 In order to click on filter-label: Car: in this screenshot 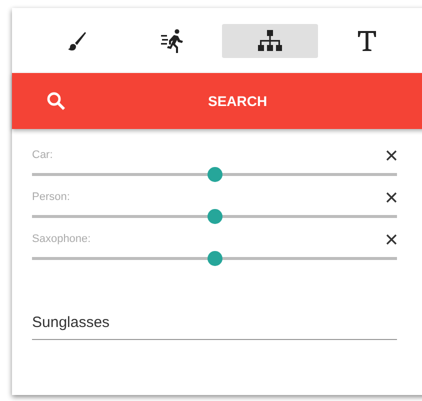, I will do `click(42, 155)`.